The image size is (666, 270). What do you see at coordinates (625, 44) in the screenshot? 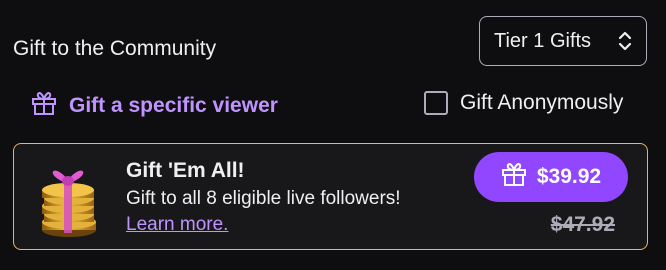
I see `chevron-updown-icon` at bounding box center [625, 44].